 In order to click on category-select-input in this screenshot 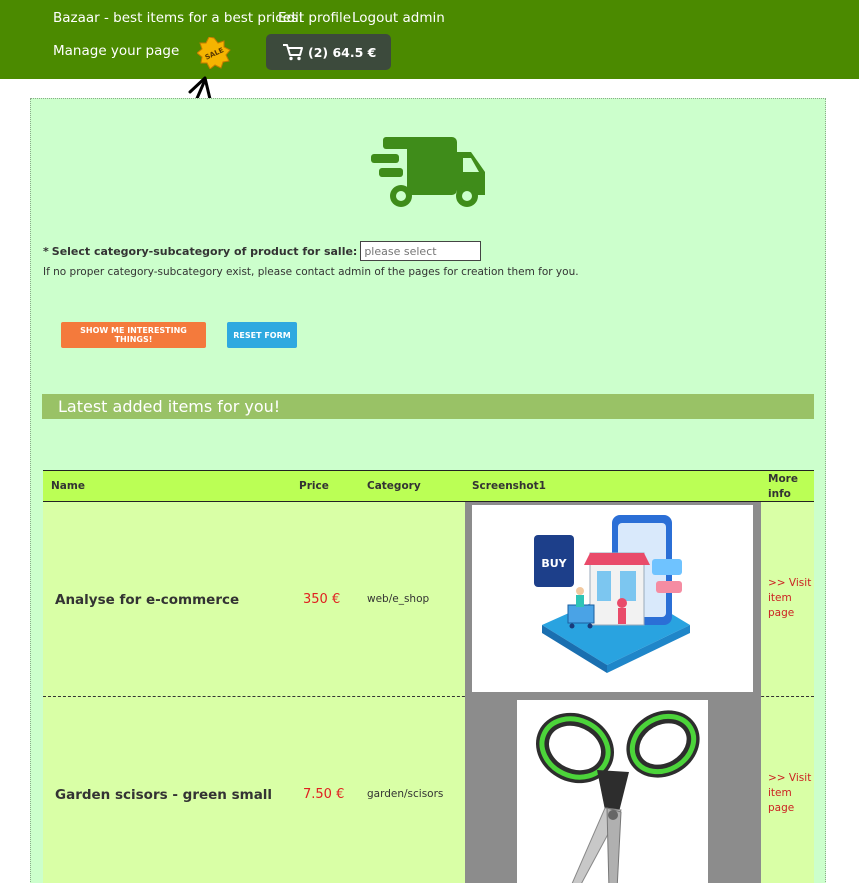, I will do `click(421, 251)`.